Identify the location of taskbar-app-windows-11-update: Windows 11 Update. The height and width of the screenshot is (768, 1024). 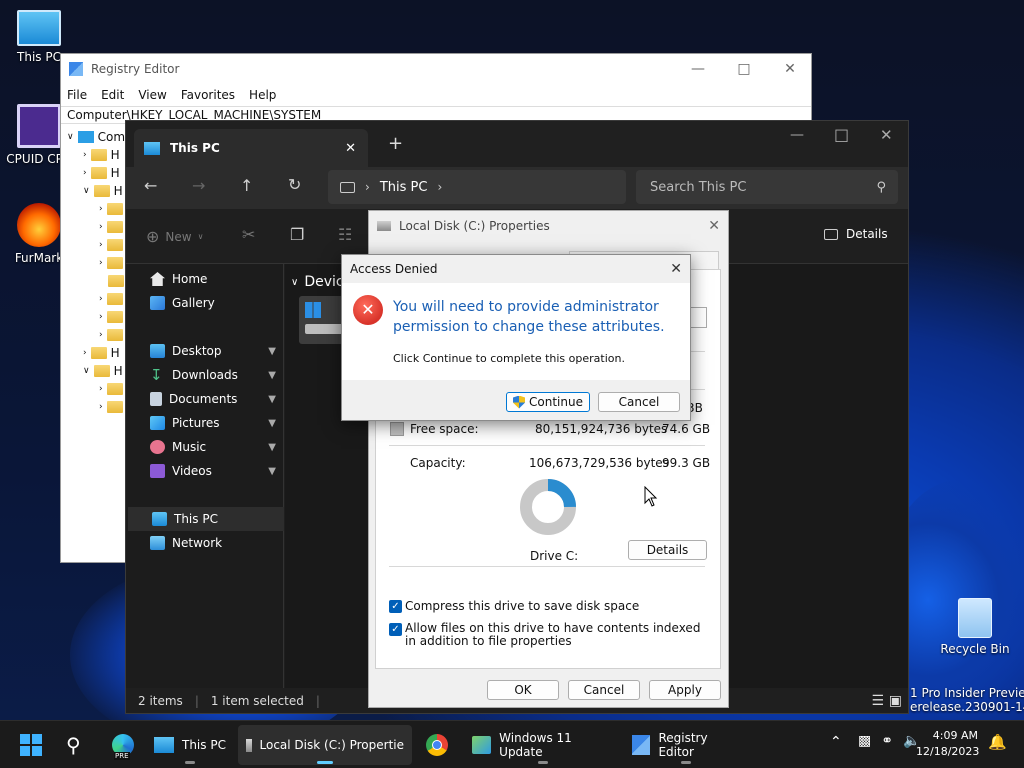
(543, 745).